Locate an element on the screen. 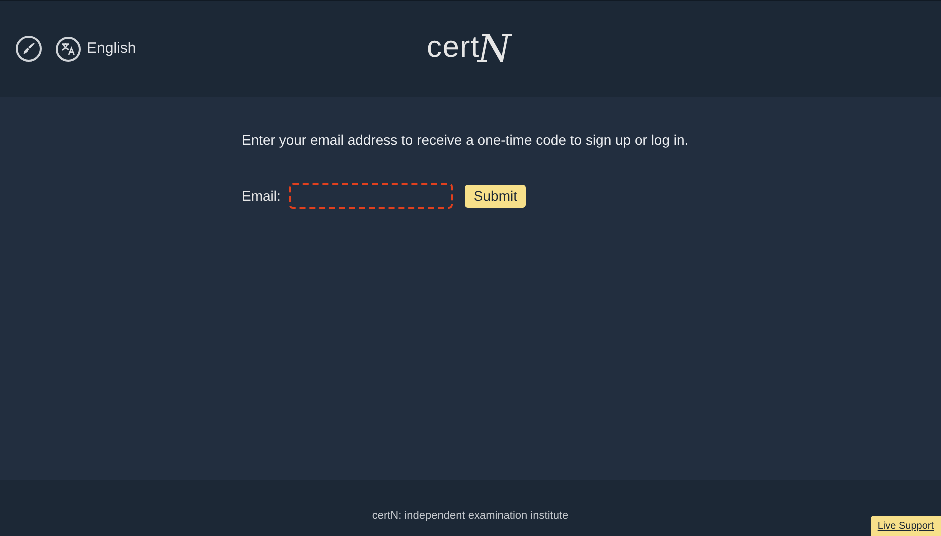 Image resolution: width=941 pixels, height=536 pixels. live-support-link: Live Support is located at coordinates (905, 526).